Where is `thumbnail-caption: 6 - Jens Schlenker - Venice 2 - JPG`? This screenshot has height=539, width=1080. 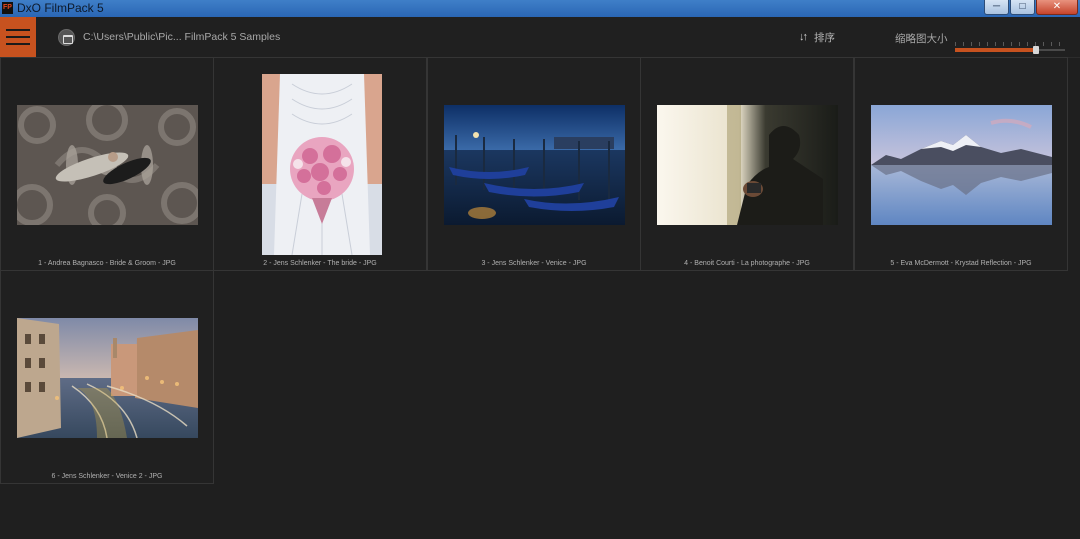
thumbnail-caption: 6 - Jens Schlenker - Venice 2 - JPG is located at coordinates (107, 476).